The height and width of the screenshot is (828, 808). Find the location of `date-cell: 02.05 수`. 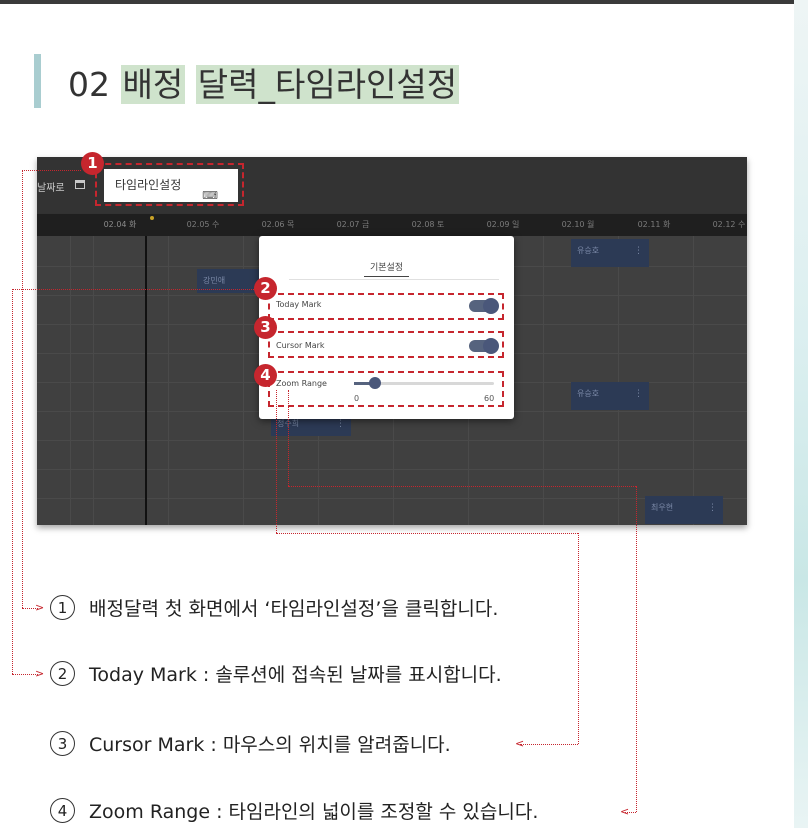

date-cell: 02.05 수 is located at coordinates (203, 224).